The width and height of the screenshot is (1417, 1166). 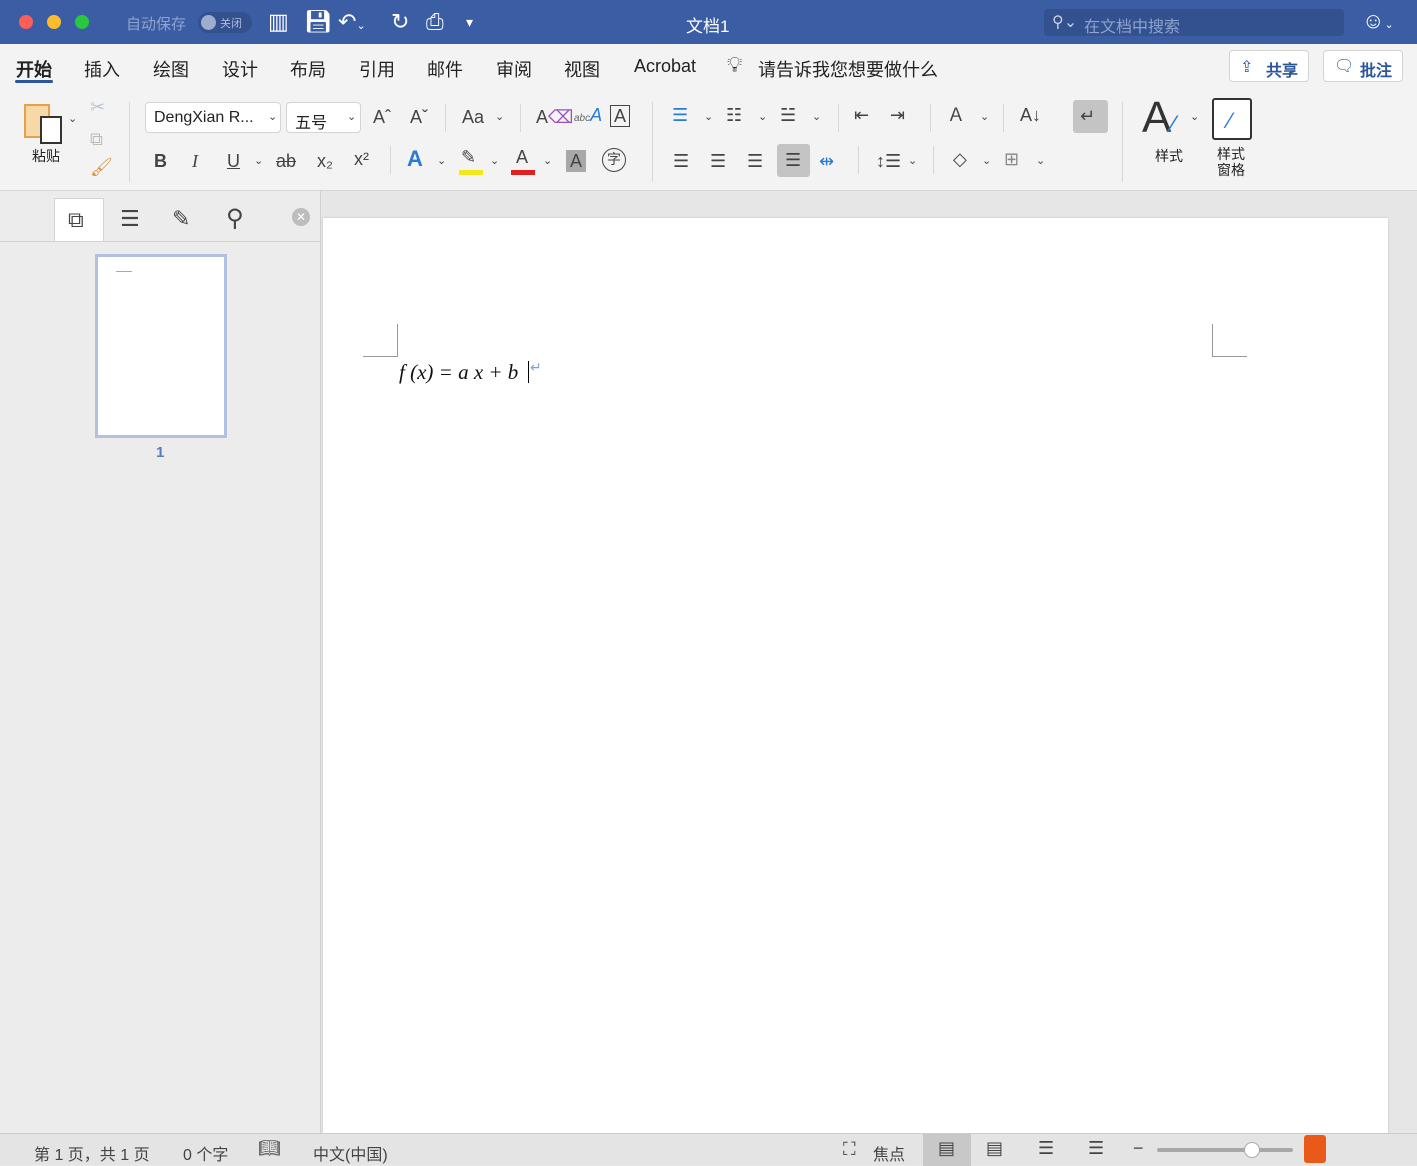 I want to click on superscript-button: x², so click(x=361, y=159).